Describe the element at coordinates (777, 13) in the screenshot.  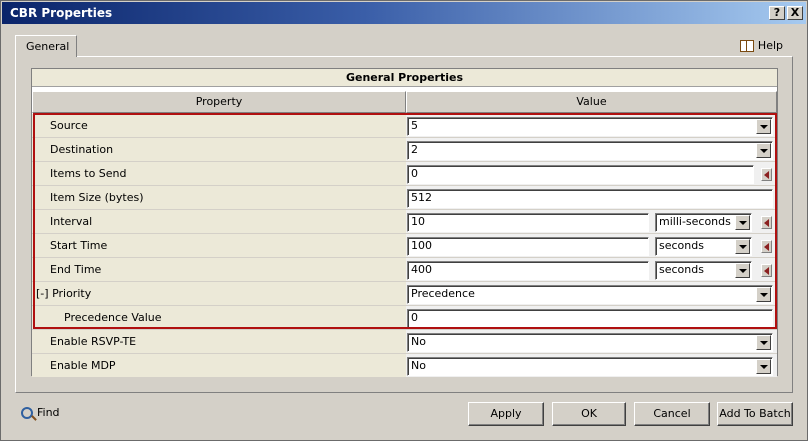
I see `help-question-button: ?` at that location.